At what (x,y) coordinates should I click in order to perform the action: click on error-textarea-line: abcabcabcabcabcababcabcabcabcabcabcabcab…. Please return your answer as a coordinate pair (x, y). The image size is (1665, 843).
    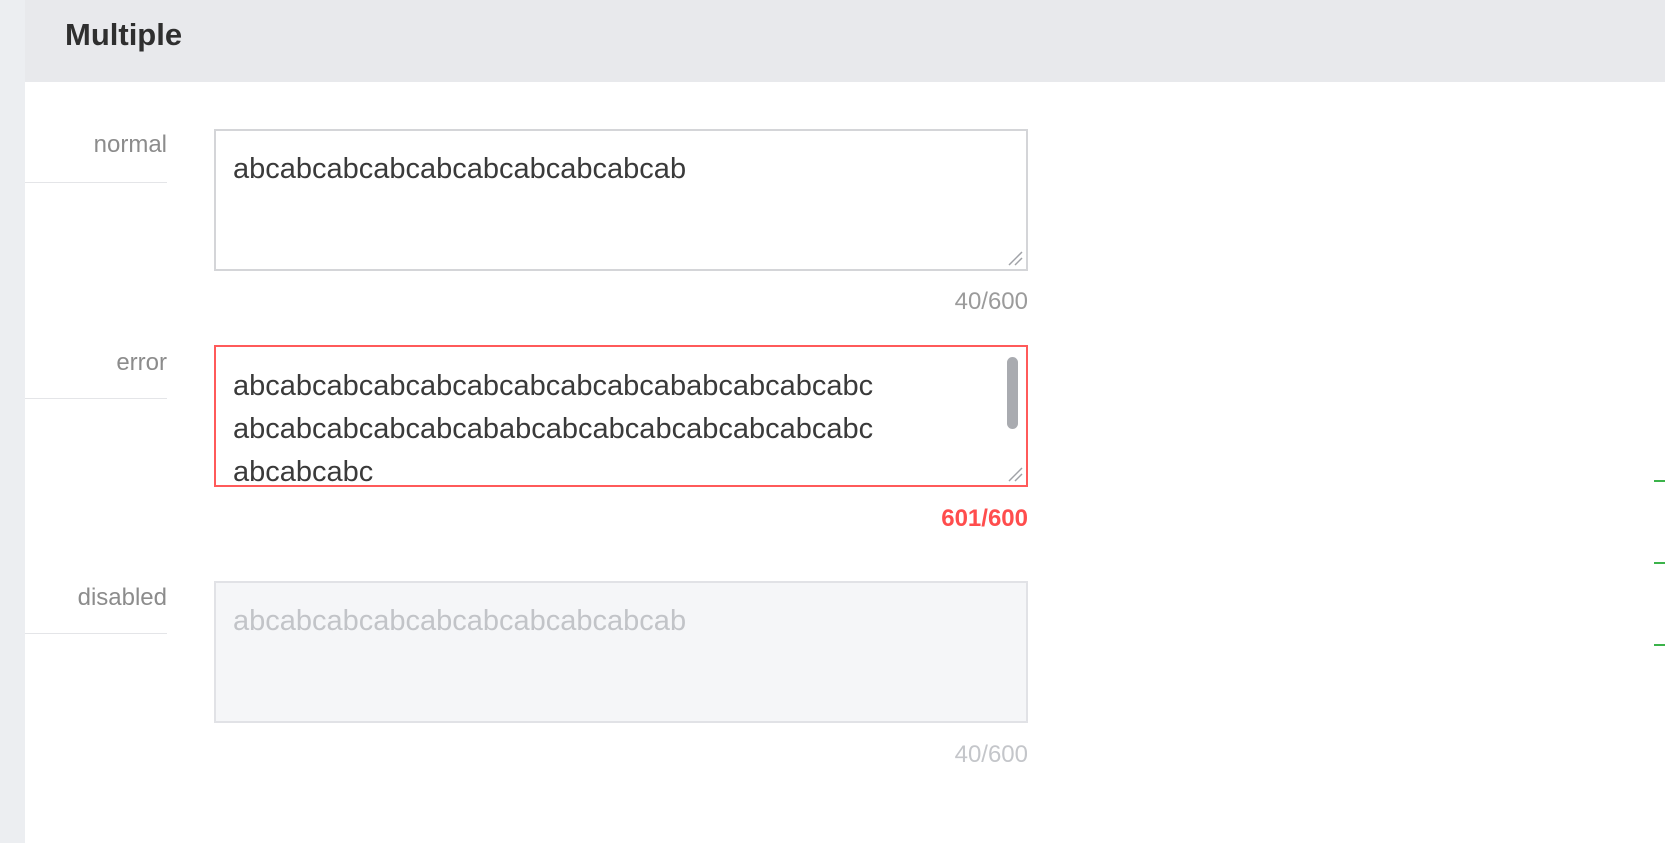
    Looking at the image, I should click on (553, 429).